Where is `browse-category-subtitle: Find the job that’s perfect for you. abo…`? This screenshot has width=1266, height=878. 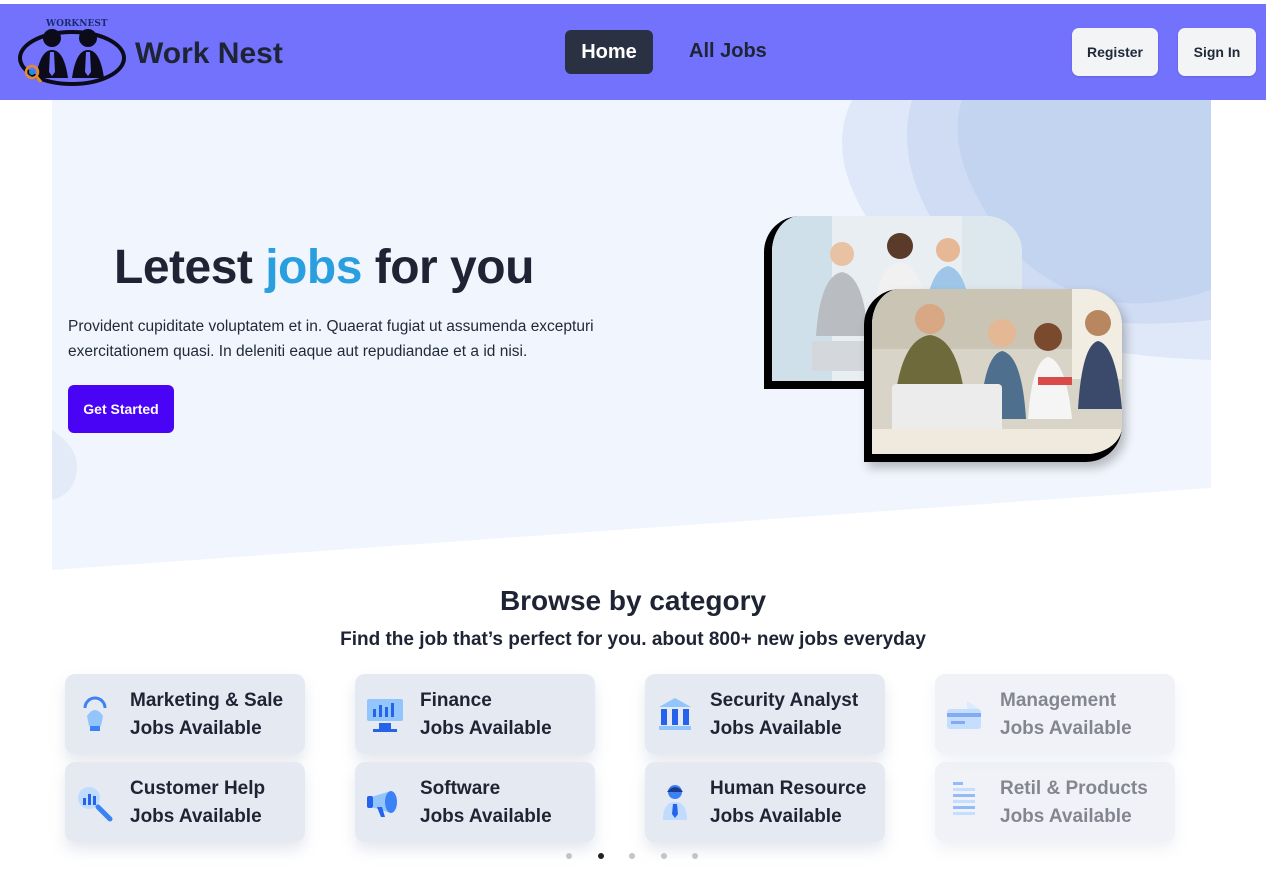 browse-category-subtitle: Find the job that’s perfect for you. abo… is located at coordinates (633, 639).